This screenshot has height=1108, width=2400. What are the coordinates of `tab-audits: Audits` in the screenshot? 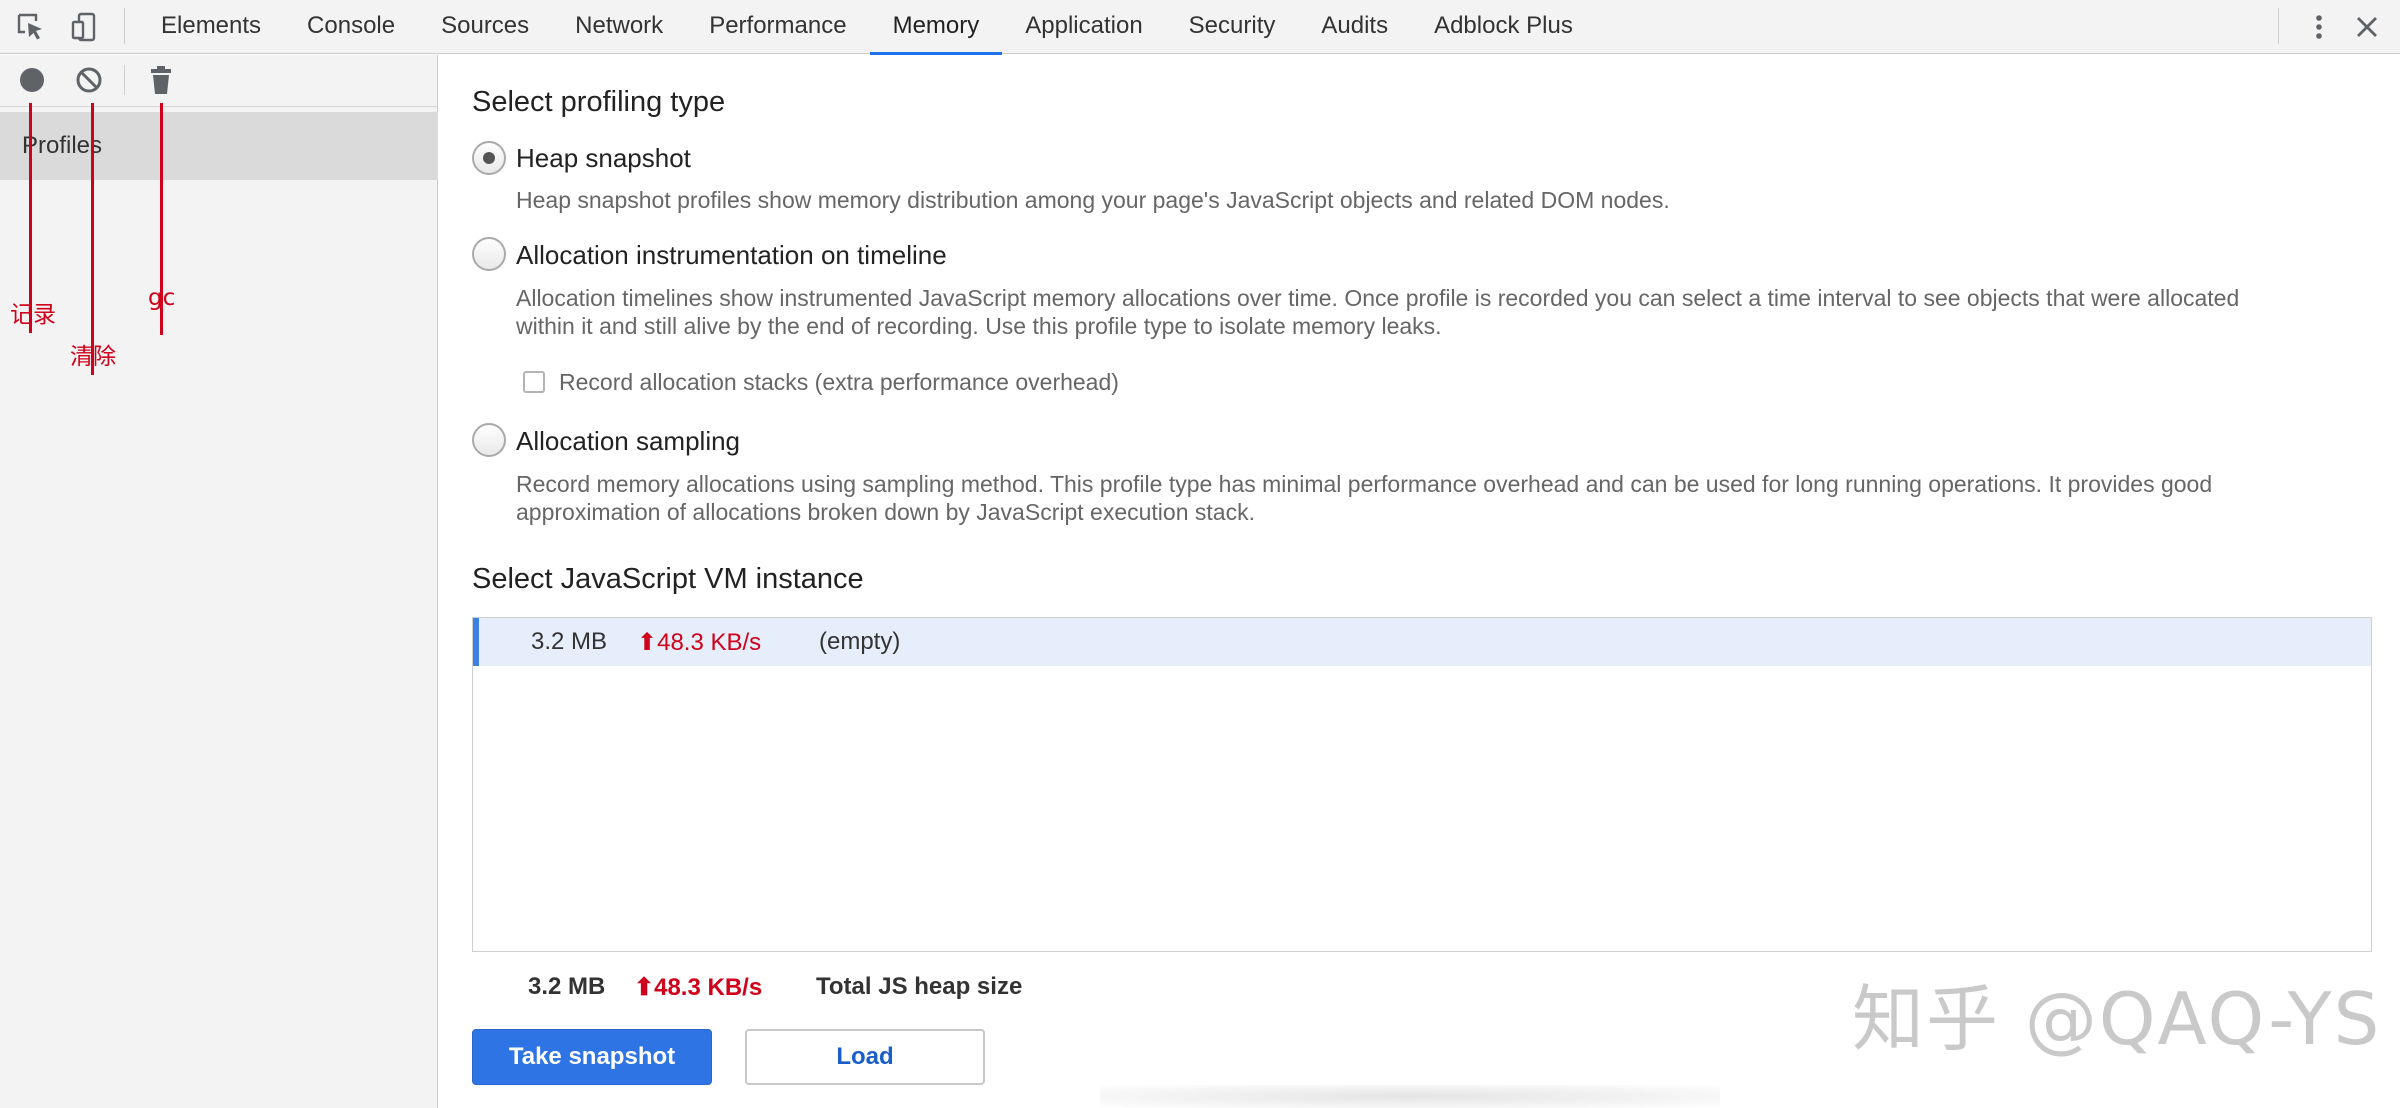 It's located at (1354, 27).